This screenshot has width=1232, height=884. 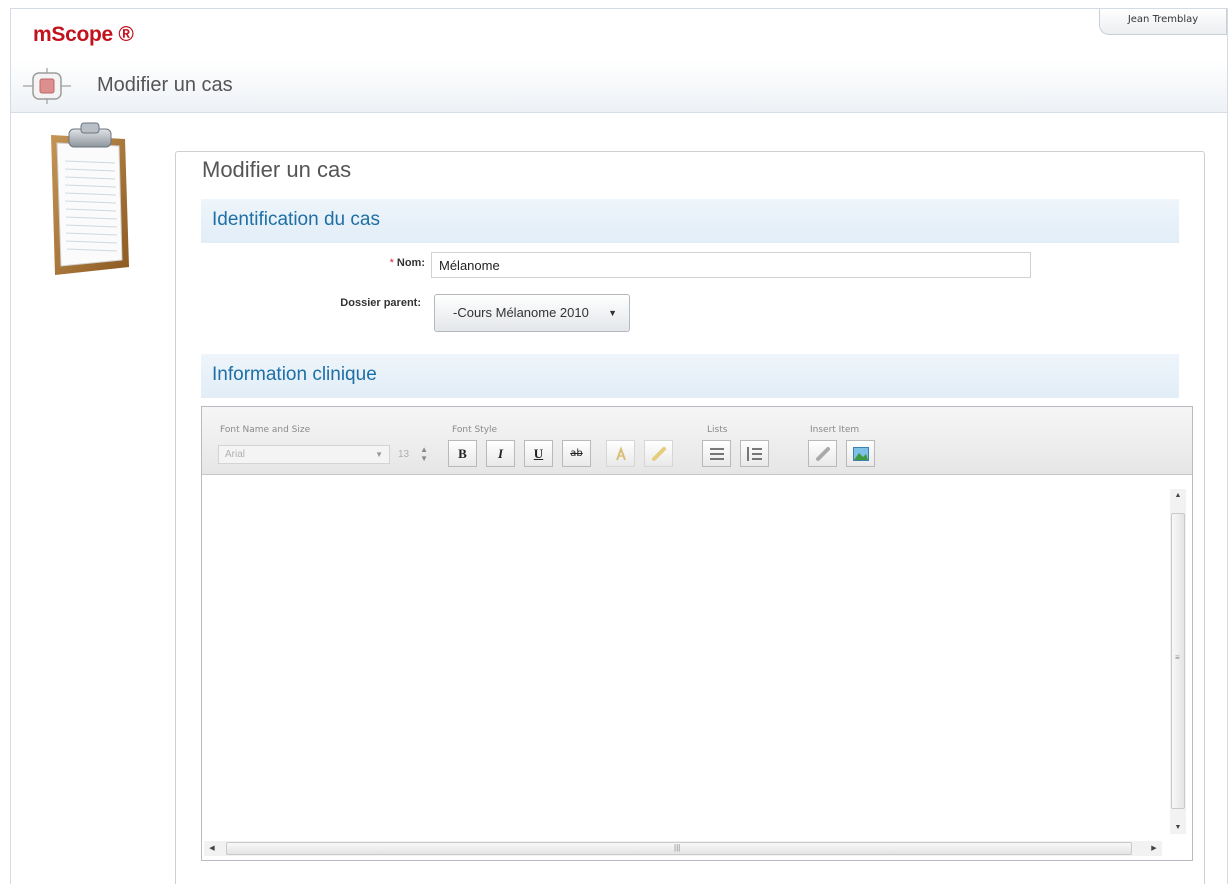 I want to click on section-title: Information clinique, so click(x=294, y=374).